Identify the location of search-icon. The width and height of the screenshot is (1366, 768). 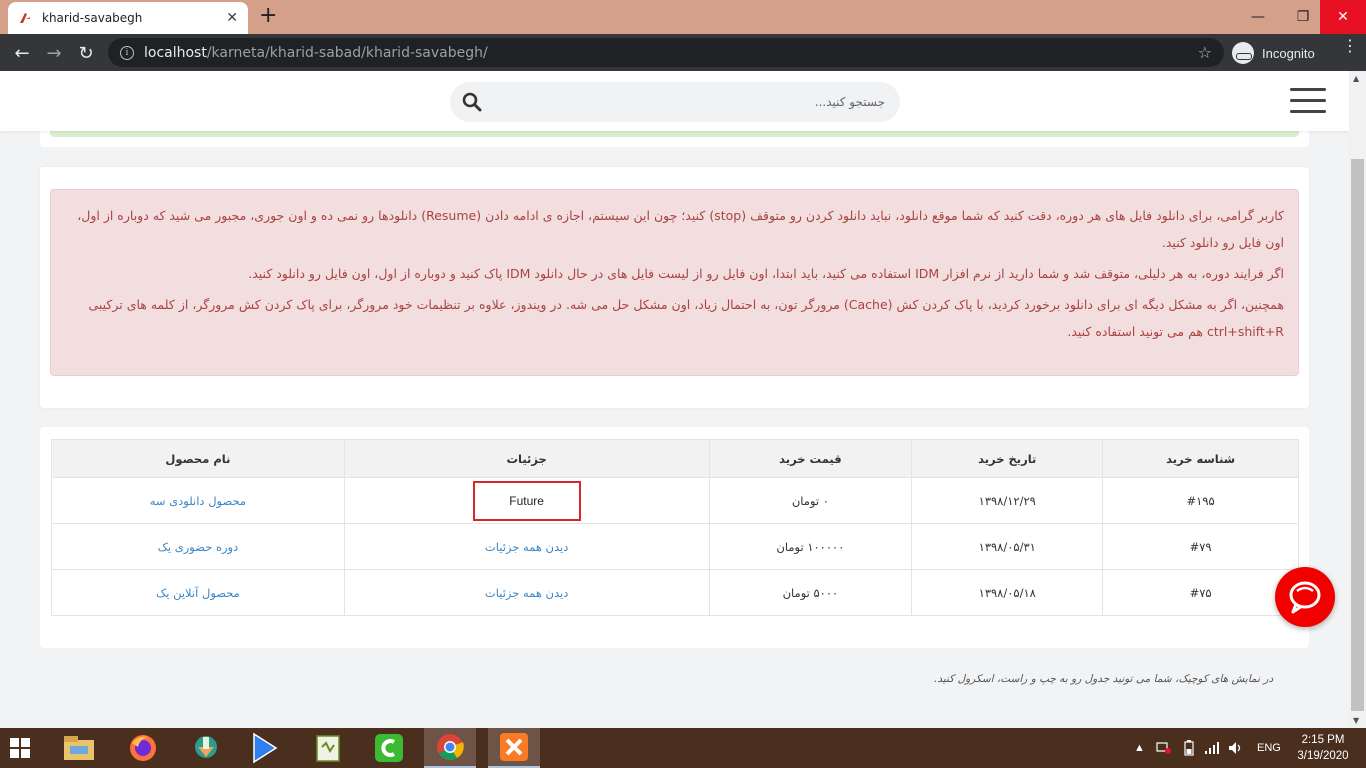
(472, 102).